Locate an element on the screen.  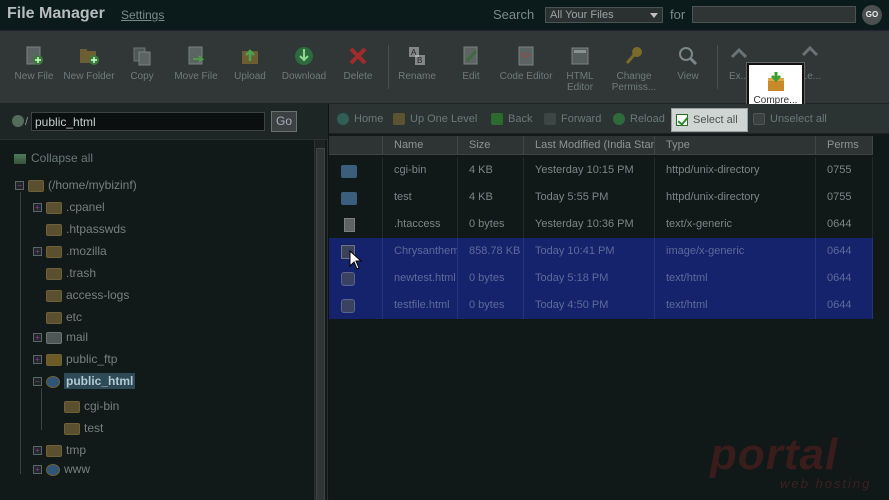
home-button: Home is located at coordinates (360, 119).